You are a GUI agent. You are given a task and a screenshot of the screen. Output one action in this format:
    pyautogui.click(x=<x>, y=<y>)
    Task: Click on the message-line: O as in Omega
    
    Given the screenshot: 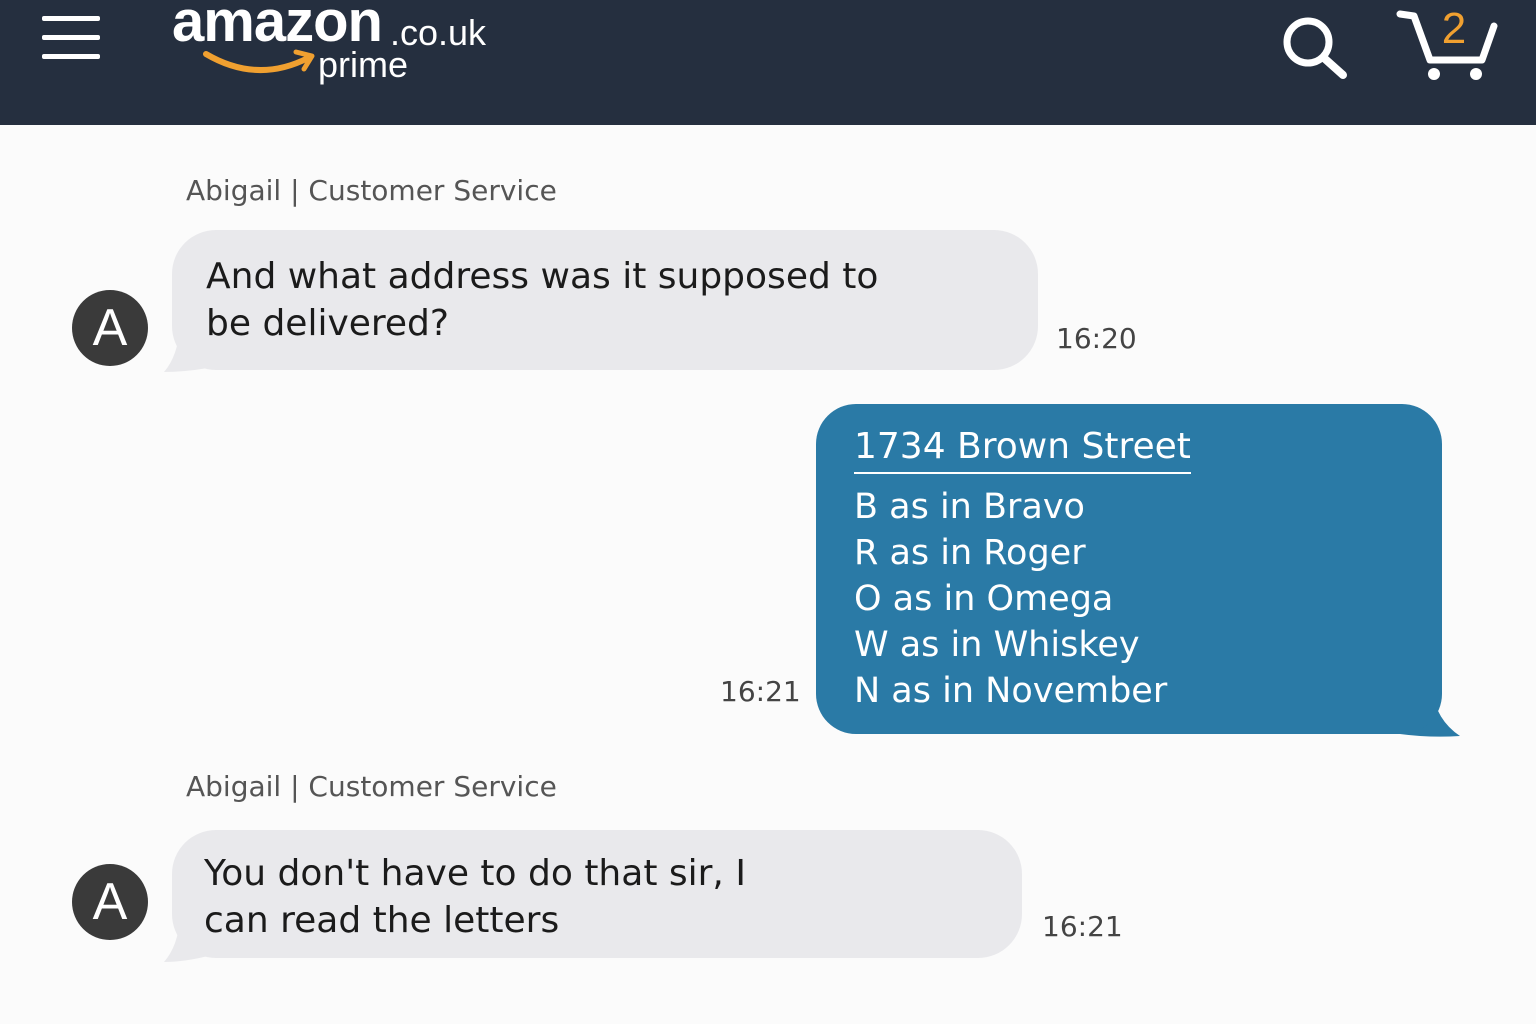 What is the action you would take?
    pyautogui.click(x=984, y=599)
    